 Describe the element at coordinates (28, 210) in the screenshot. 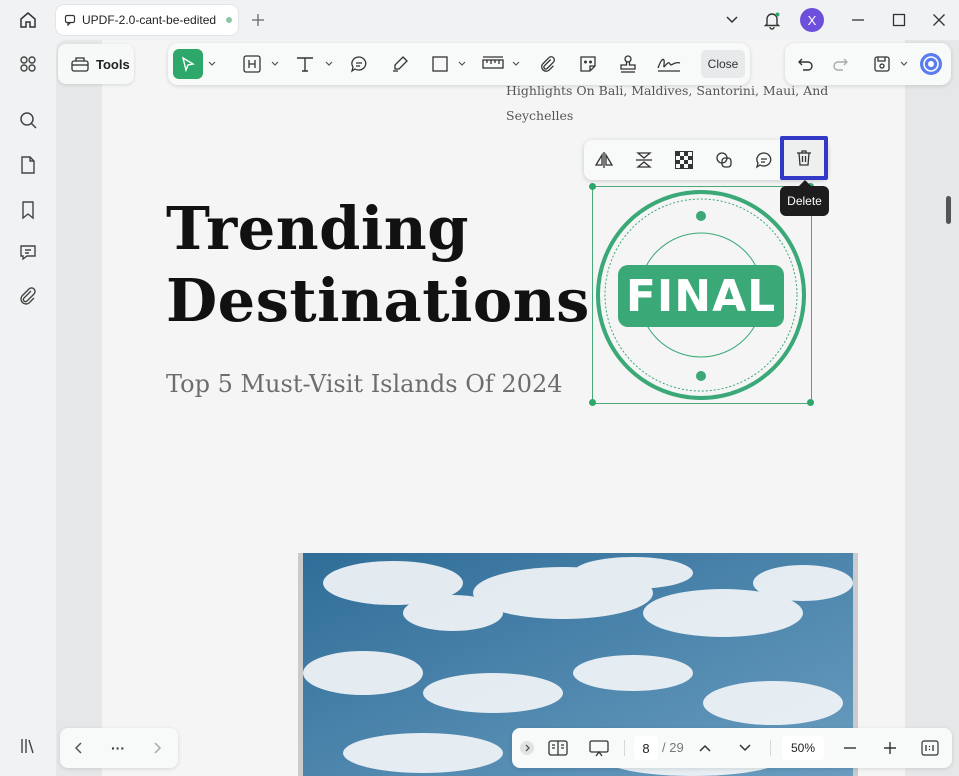

I see `bookmark-icon` at that location.